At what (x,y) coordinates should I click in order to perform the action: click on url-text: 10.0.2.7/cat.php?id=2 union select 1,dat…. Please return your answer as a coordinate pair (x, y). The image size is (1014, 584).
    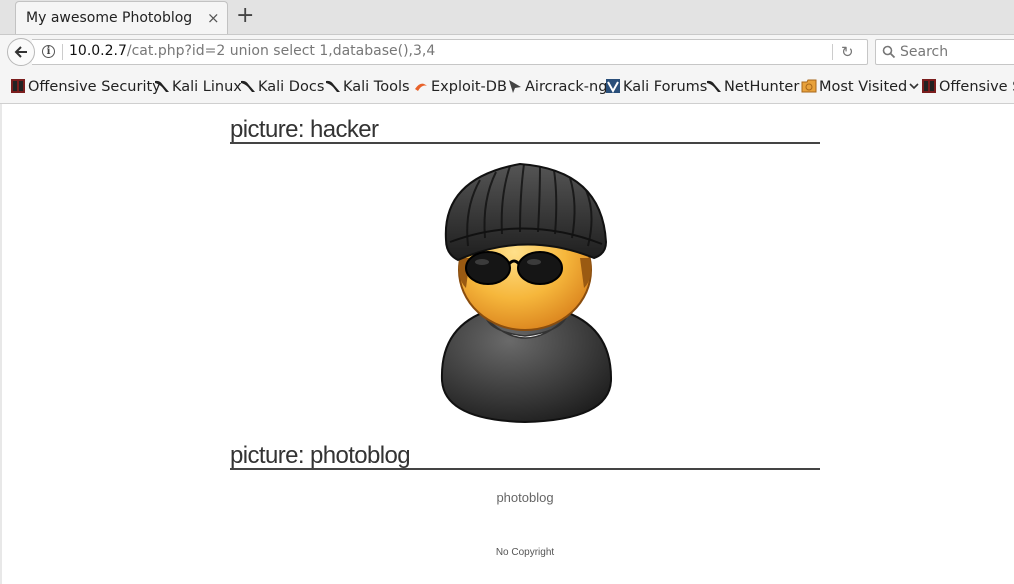
    Looking at the image, I should click on (252, 51).